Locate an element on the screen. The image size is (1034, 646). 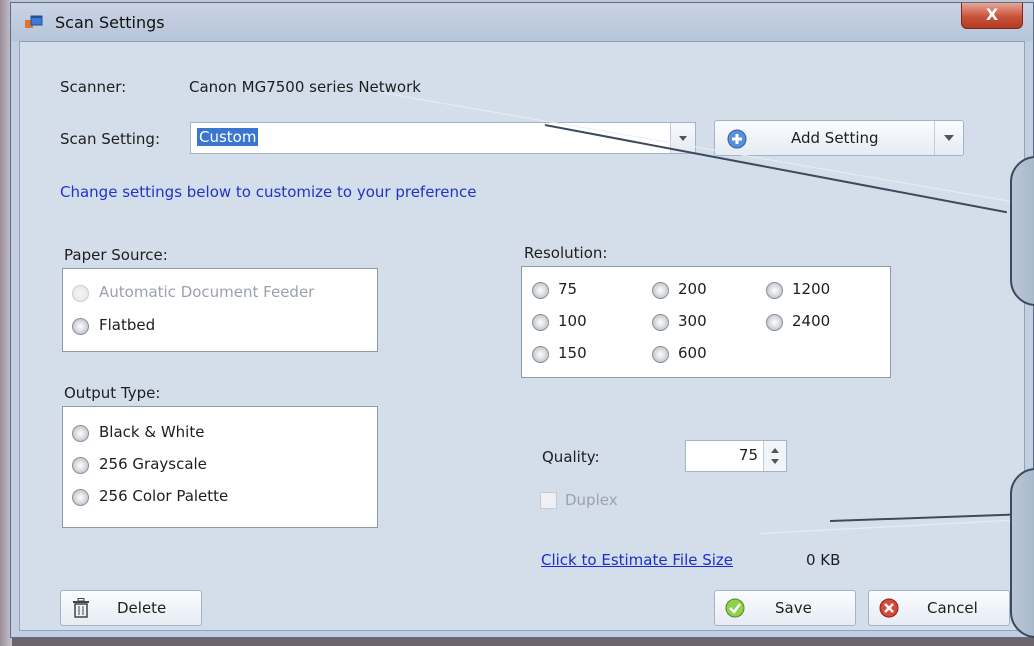
cancel-button: Cancel is located at coordinates (939, 608).